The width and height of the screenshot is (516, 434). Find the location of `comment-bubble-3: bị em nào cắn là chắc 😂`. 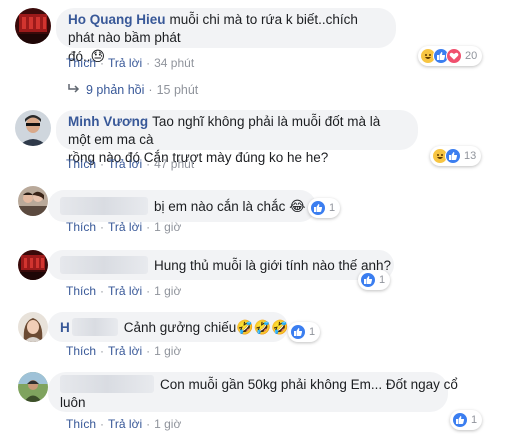

comment-bubble-3: bị em nào cắn là chắc 😂 is located at coordinates (182, 206).